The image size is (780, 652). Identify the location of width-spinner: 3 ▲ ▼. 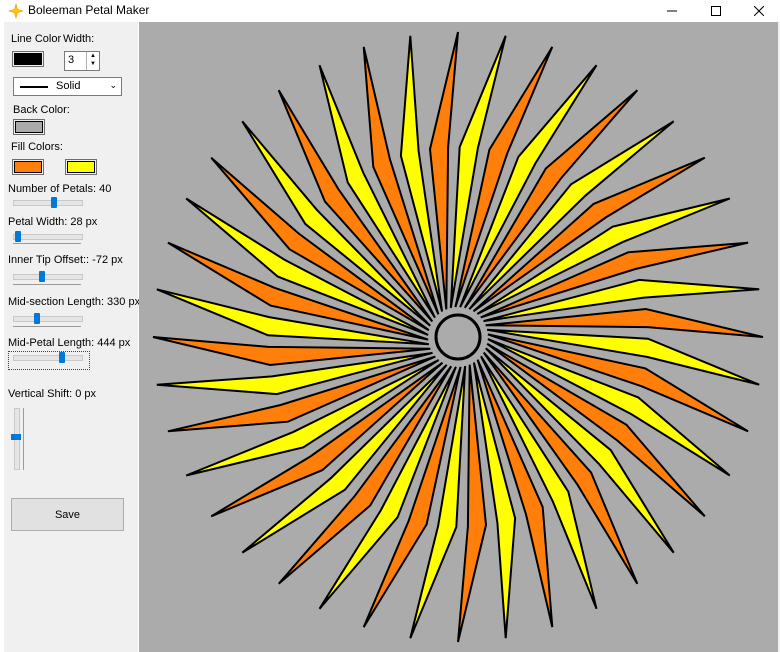
(82, 61).